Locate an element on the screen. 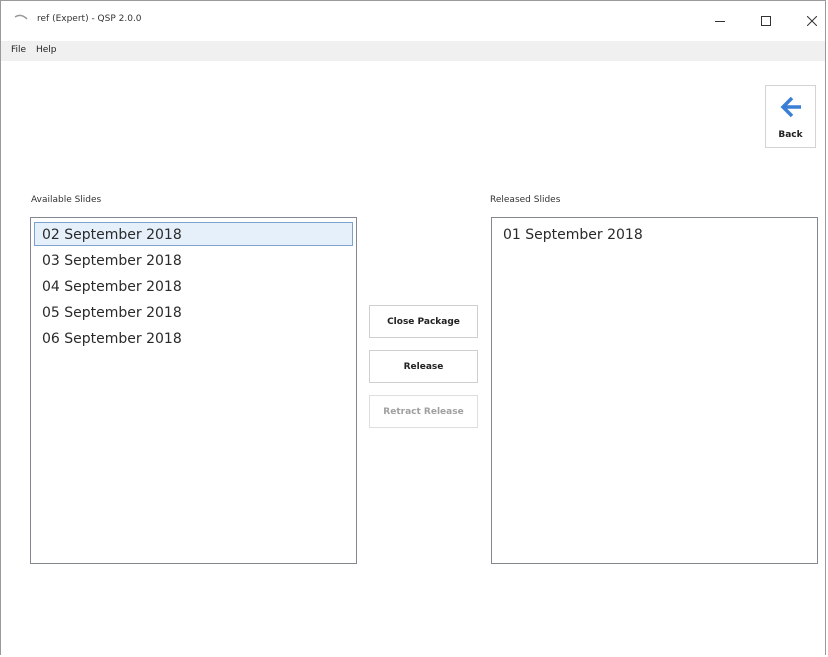 This screenshot has width=828, height=657. list-item-available: 02 September 2018 is located at coordinates (193, 234).